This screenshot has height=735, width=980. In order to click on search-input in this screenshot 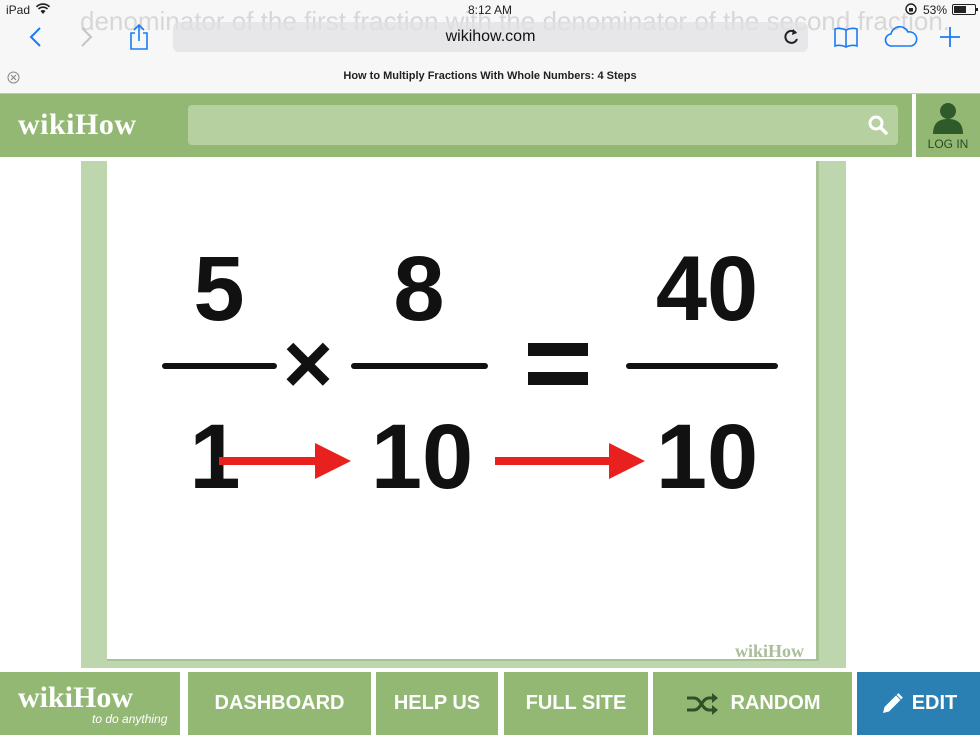, I will do `click(543, 125)`.